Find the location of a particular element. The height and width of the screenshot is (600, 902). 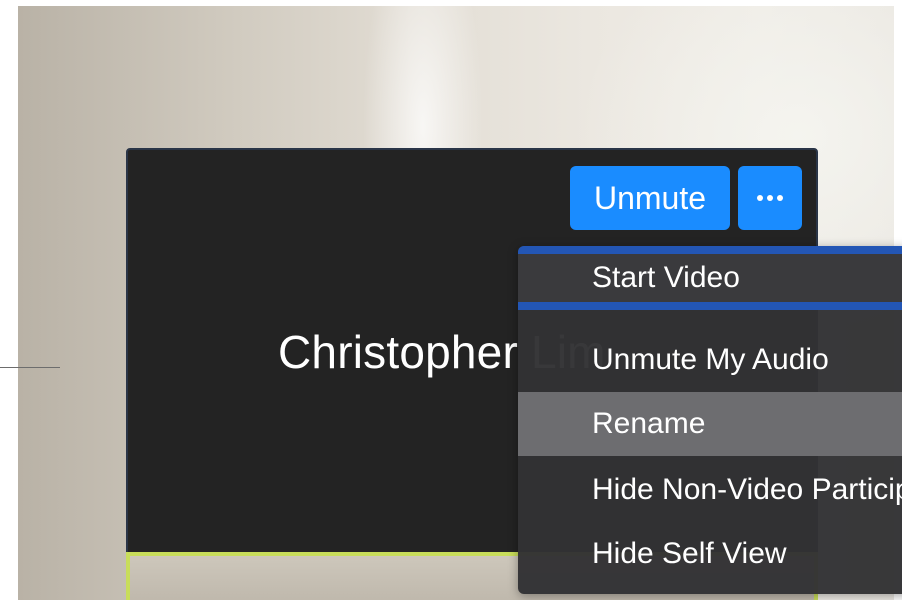

menu-item-hide-self-view: Hide Self View is located at coordinates (710, 554).